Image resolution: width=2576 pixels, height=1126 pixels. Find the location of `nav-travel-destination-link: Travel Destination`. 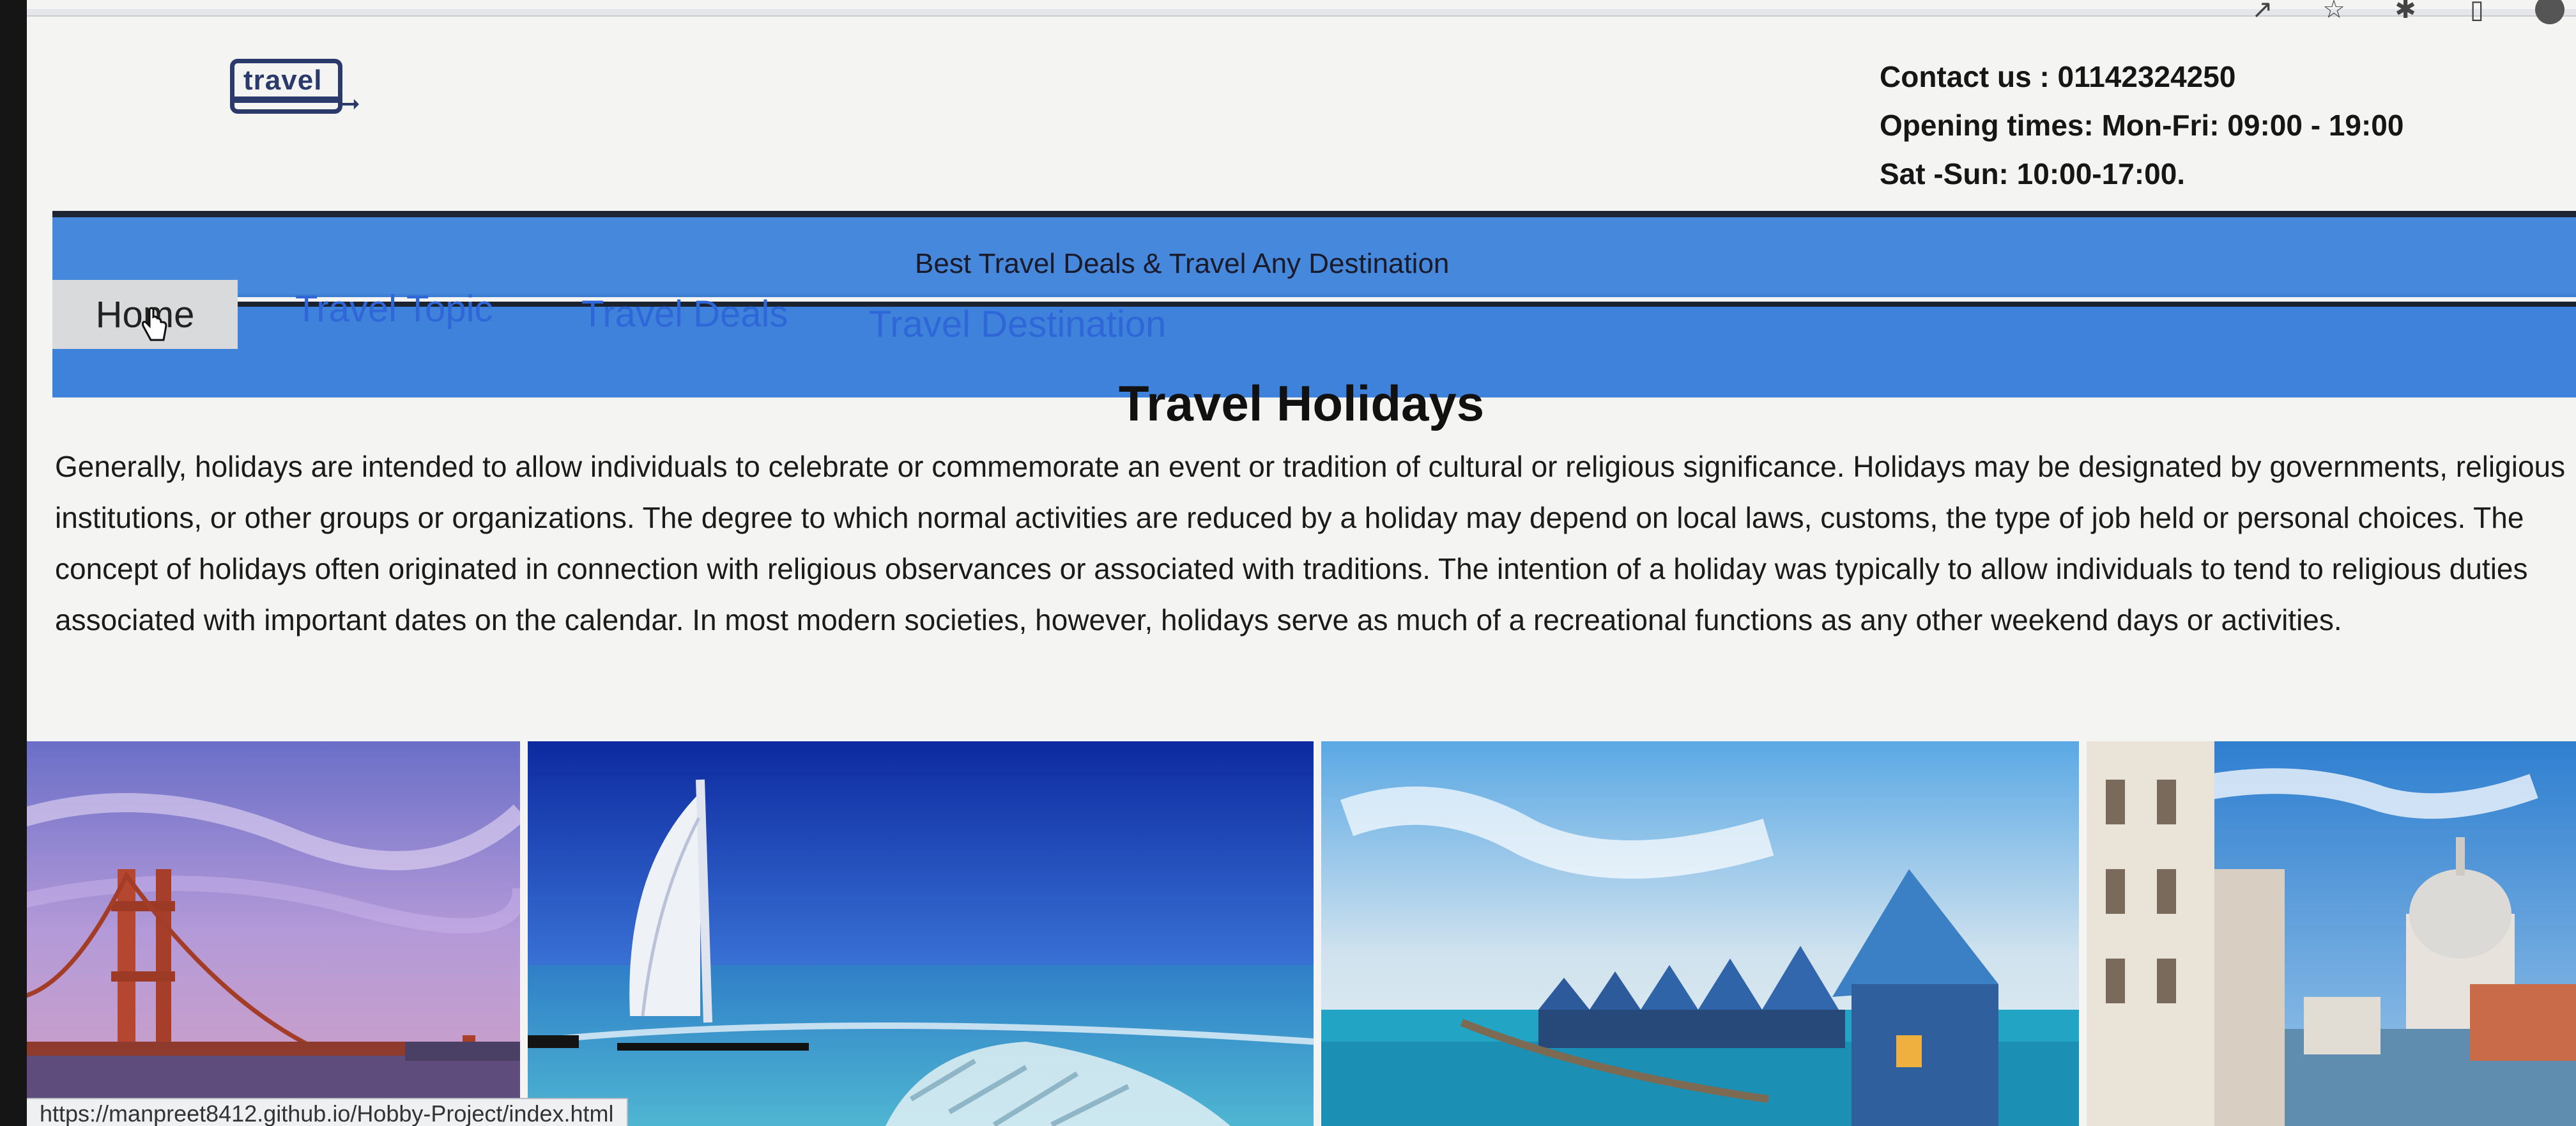

nav-travel-destination-link: Travel Destination is located at coordinates (1017, 324).